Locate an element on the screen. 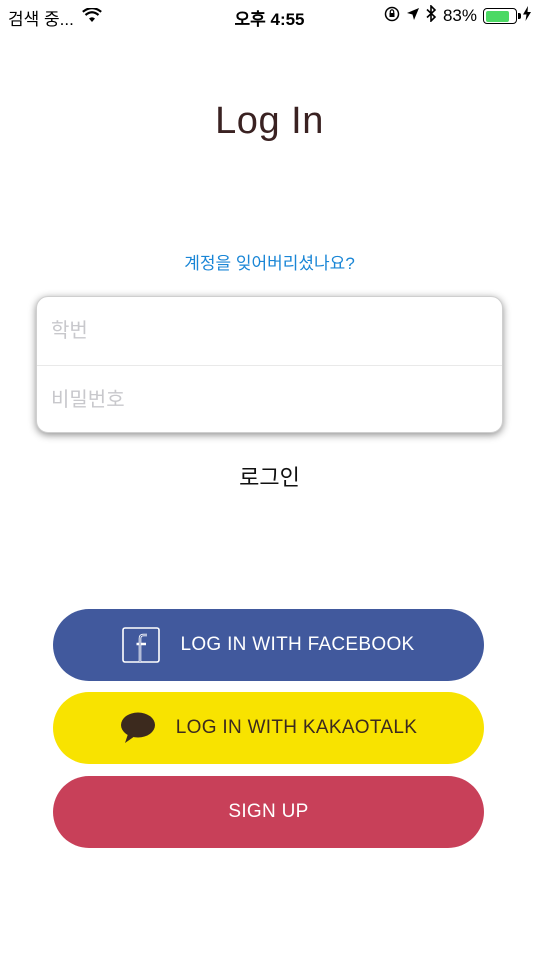  bluetooth-icon is located at coordinates (431, 15).